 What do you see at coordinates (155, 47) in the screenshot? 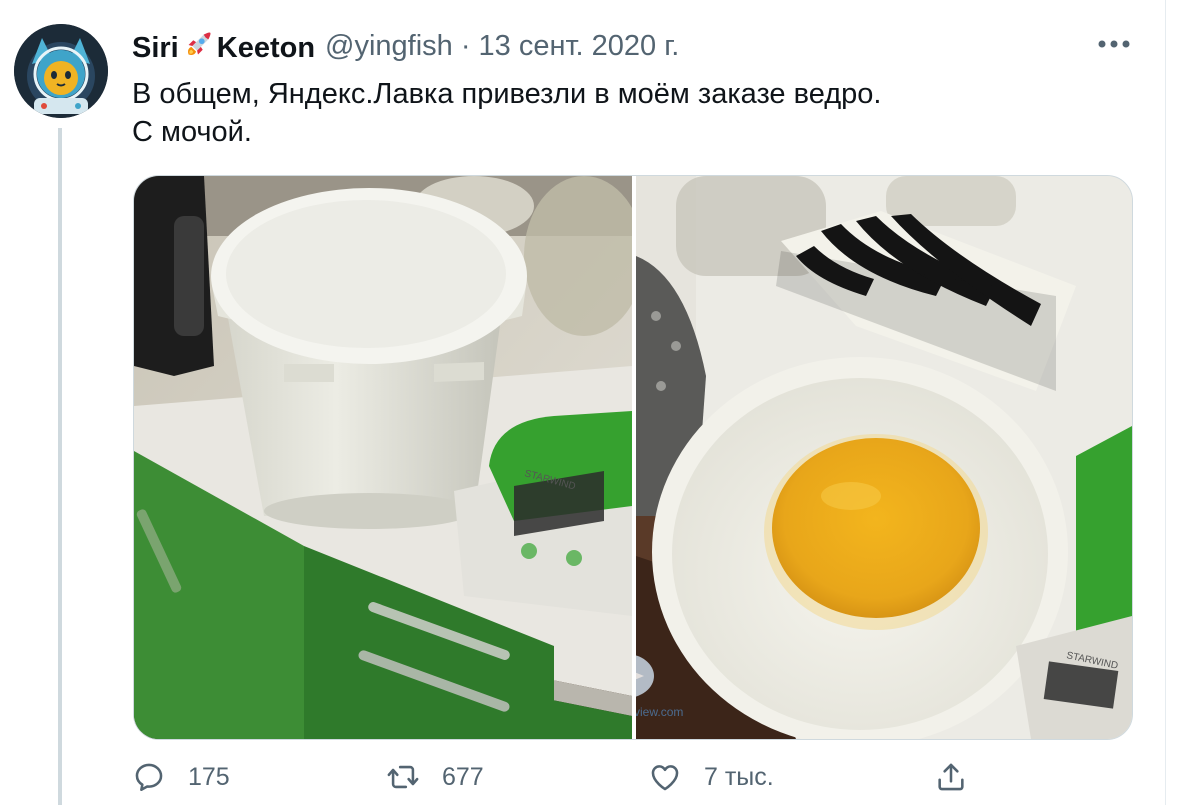
I see `display-name-first: Siri` at bounding box center [155, 47].